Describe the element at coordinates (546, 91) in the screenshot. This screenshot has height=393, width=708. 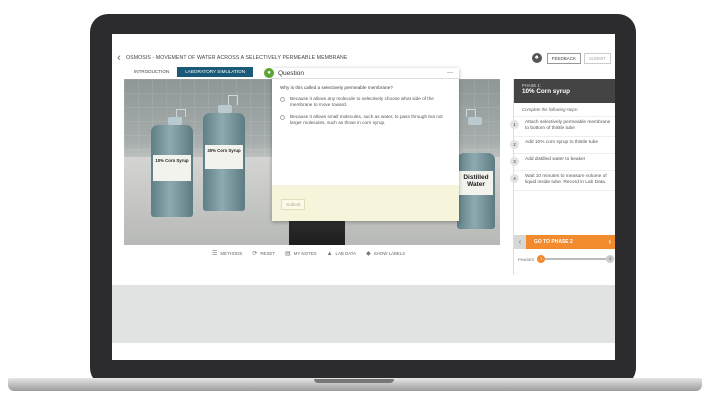
I see `phase-name: 10% Corn syrup` at that location.